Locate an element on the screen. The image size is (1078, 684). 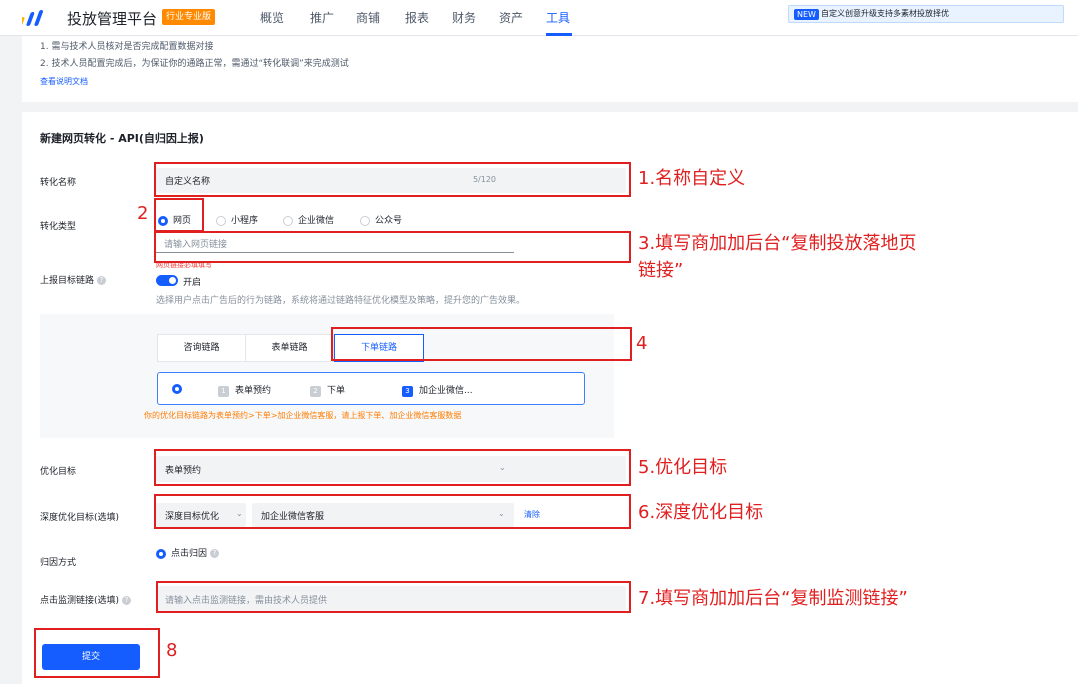
goal-label: 优化目标 is located at coordinates (58, 472).